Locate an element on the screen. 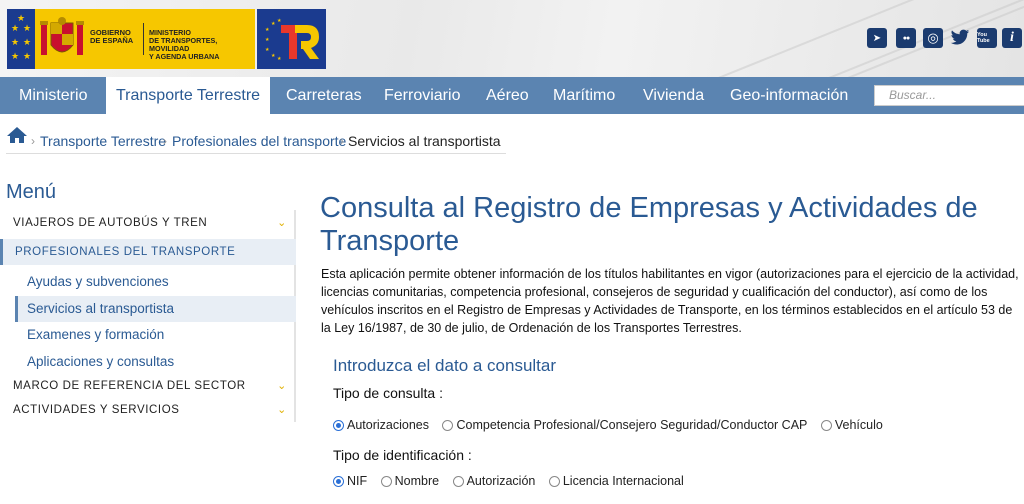 This screenshot has width=1024, height=504. sidebar-item-servicios: Servicios al transportista is located at coordinates (155, 309).